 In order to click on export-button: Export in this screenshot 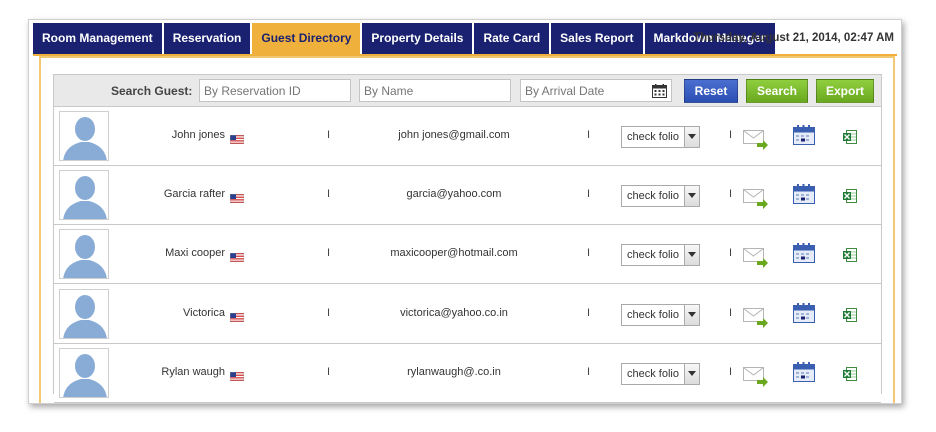, I will do `click(845, 91)`.